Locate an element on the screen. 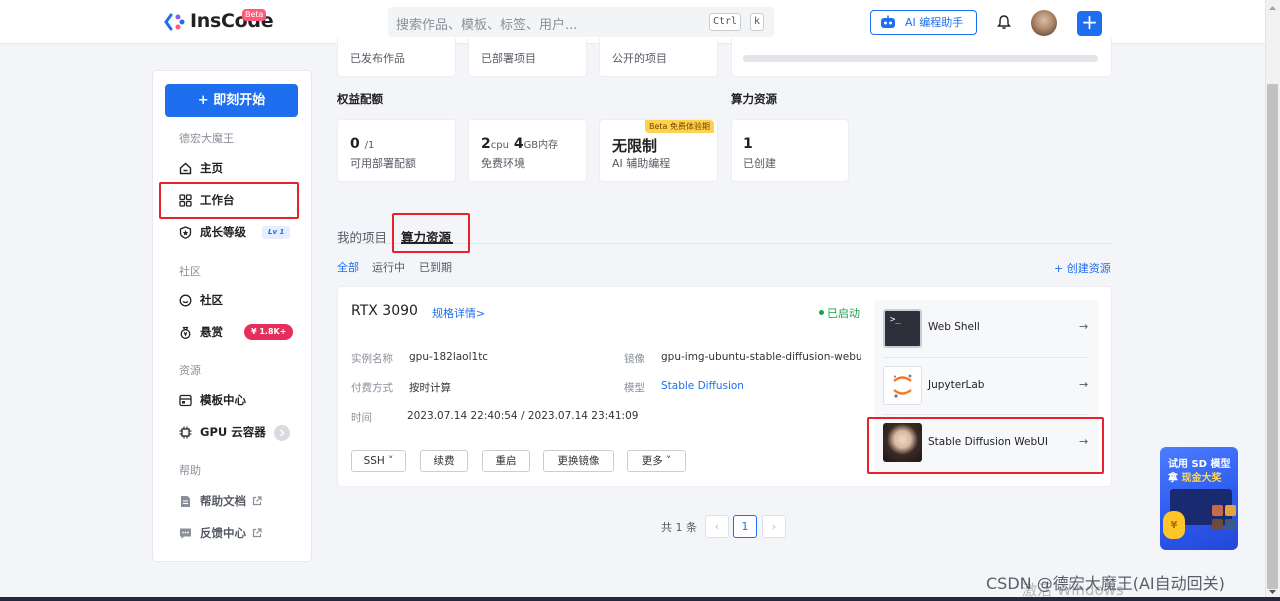  sidebar-item-label: 模板中心 is located at coordinates (223, 400).